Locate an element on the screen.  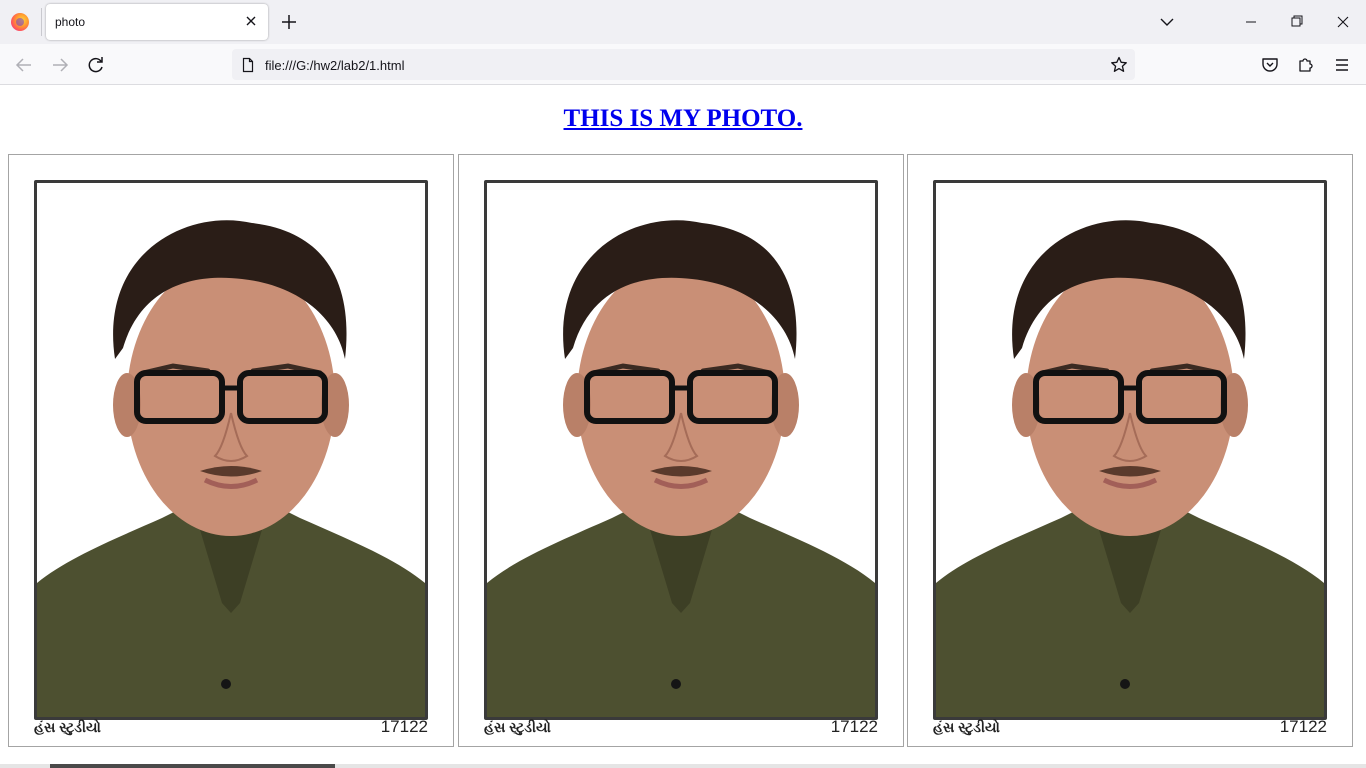
chevron-down-icon is located at coordinates (1167, 22).